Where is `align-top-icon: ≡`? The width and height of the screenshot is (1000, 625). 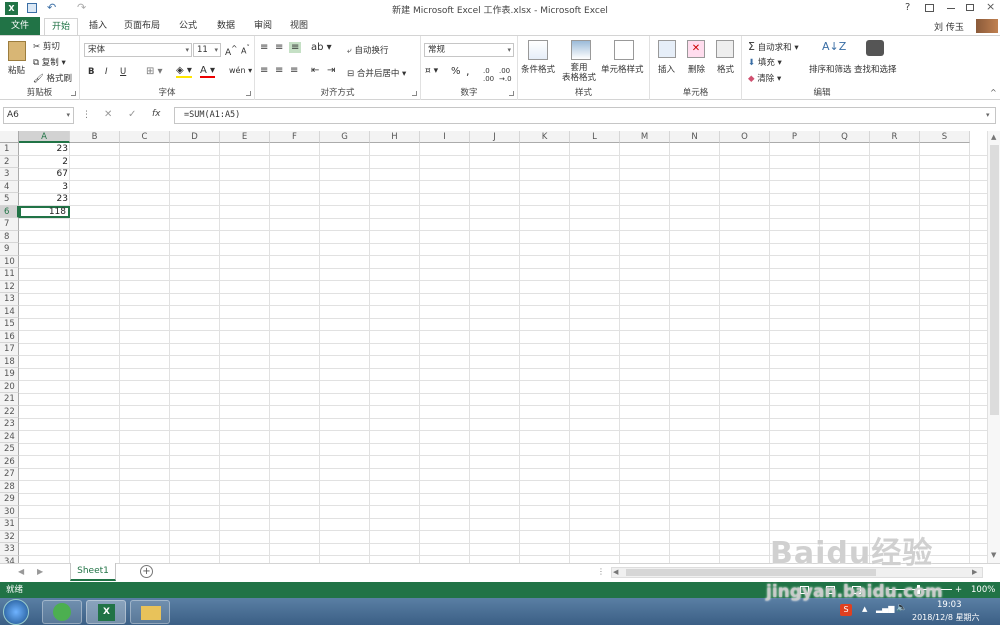 align-top-icon: ≡ is located at coordinates (264, 47).